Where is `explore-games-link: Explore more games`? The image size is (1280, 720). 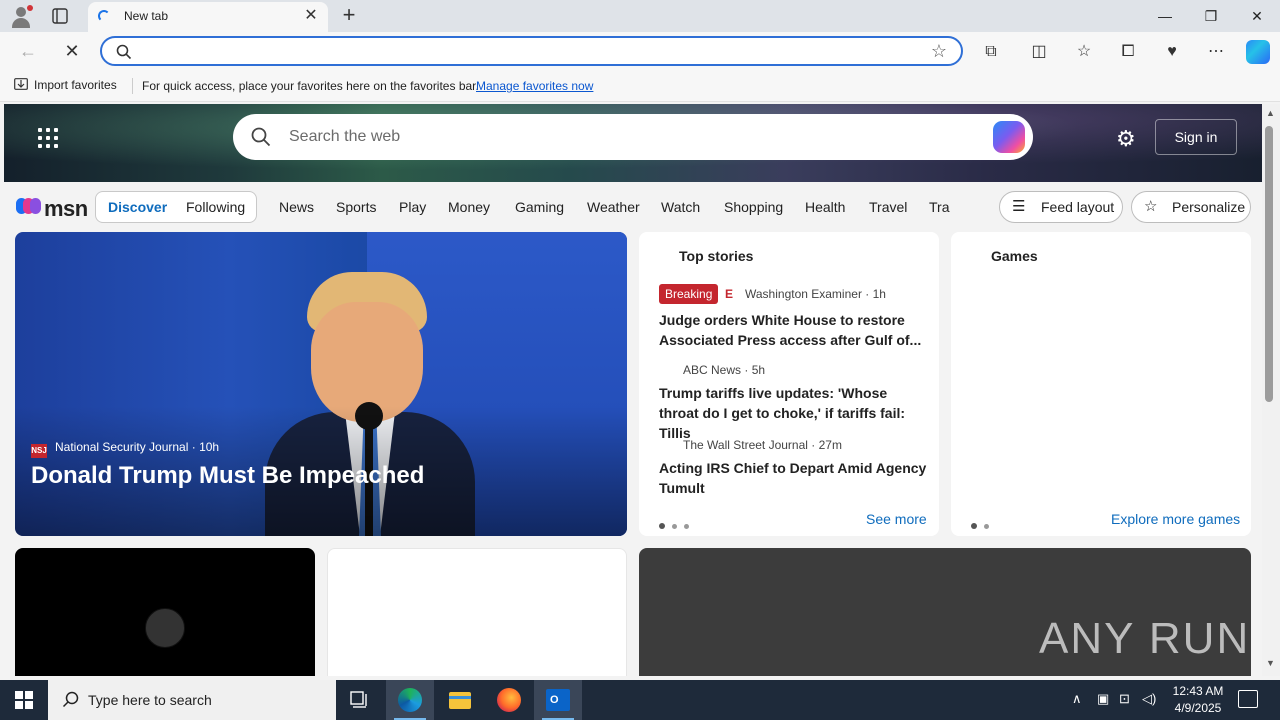
explore-games-link: Explore more games is located at coordinates (1175, 519).